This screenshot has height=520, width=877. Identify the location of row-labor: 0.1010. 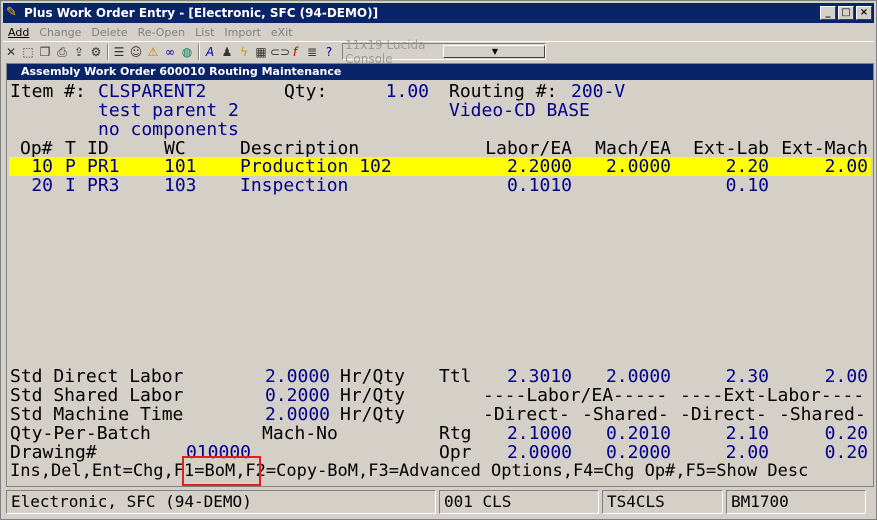
(539, 185).